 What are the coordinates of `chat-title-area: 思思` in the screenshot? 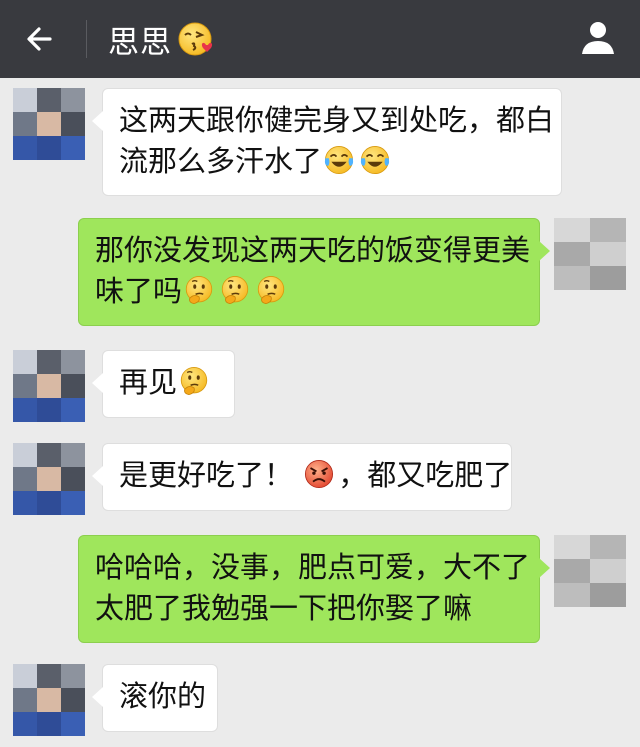 It's located at (162, 39).